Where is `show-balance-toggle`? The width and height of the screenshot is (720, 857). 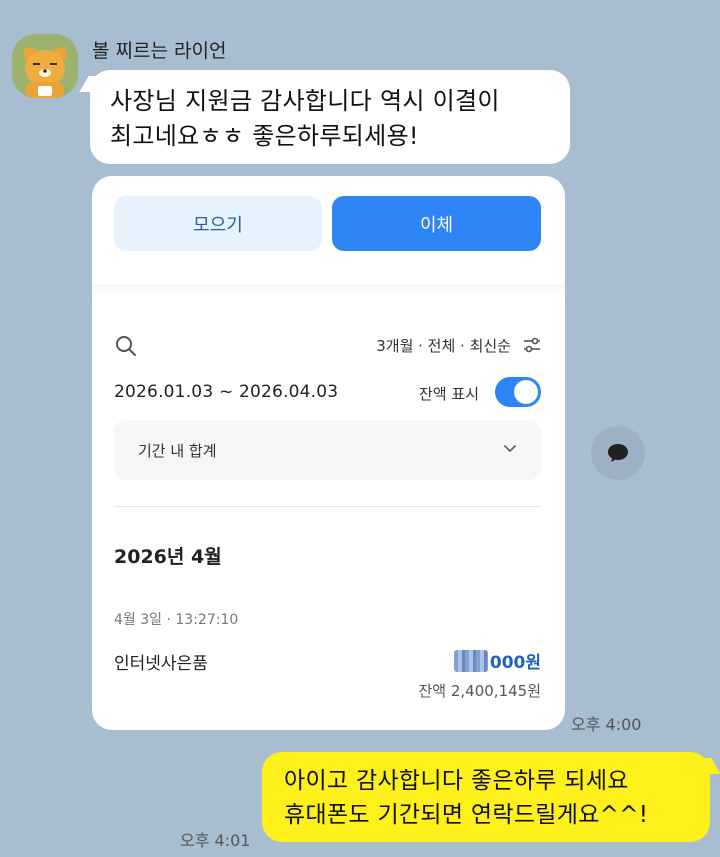
show-balance-toggle is located at coordinates (518, 392).